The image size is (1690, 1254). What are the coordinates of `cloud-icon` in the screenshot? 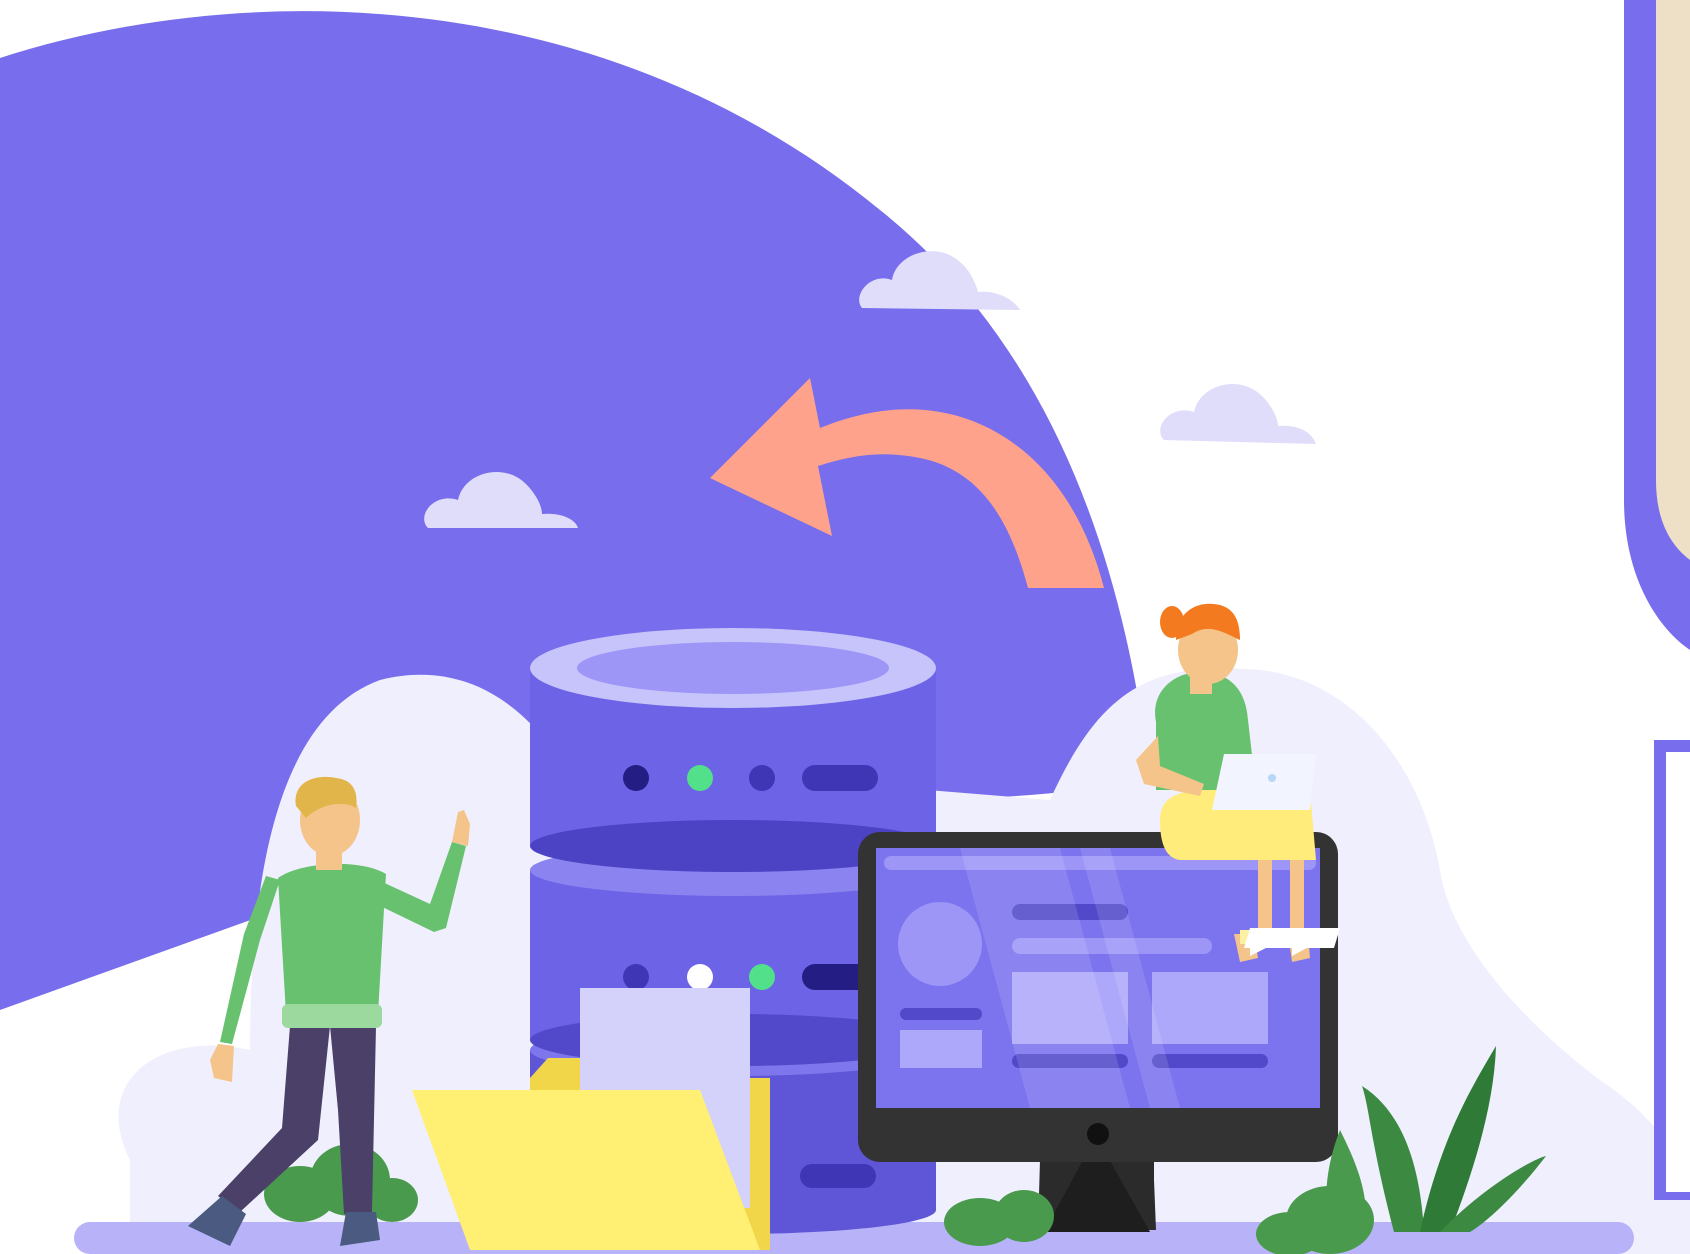 It's located at (1238, 414).